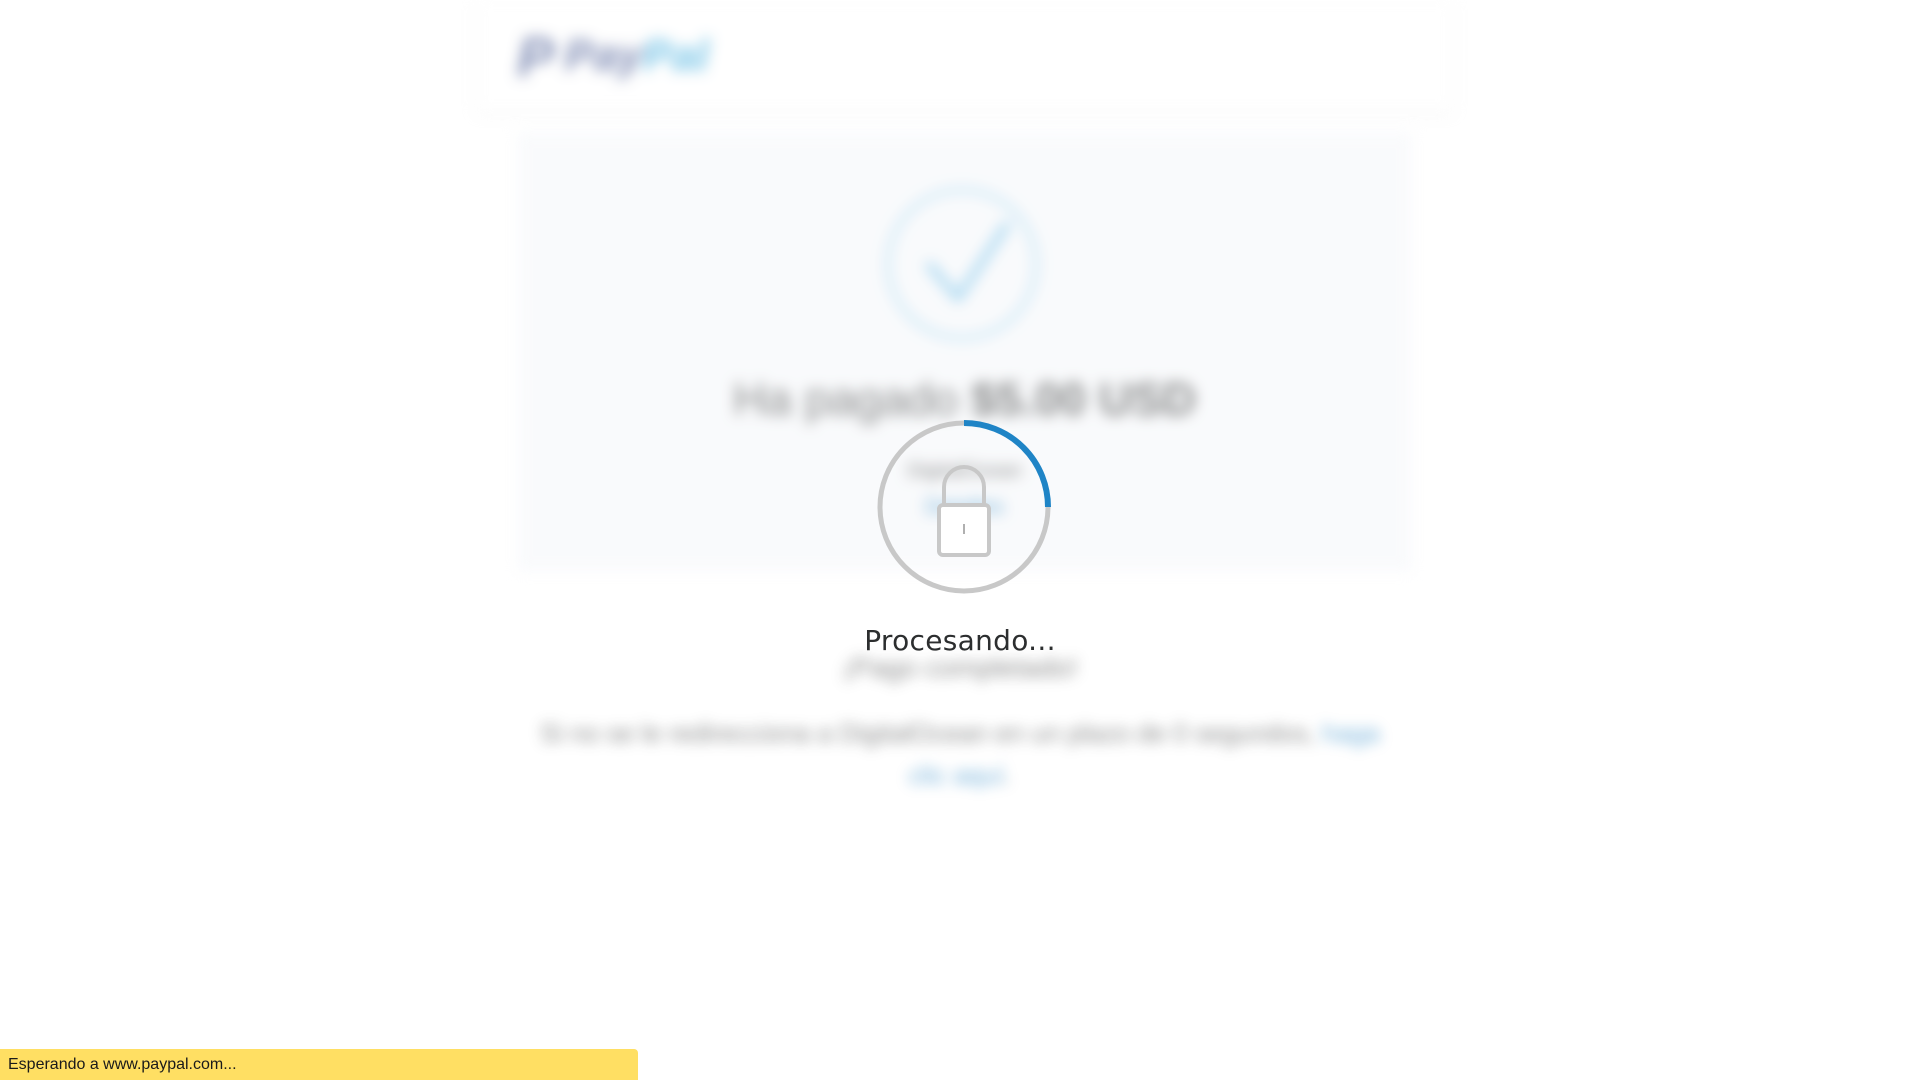  What do you see at coordinates (964, 507) in the screenshot?
I see `lock-spinner-icon` at bounding box center [964, 507].